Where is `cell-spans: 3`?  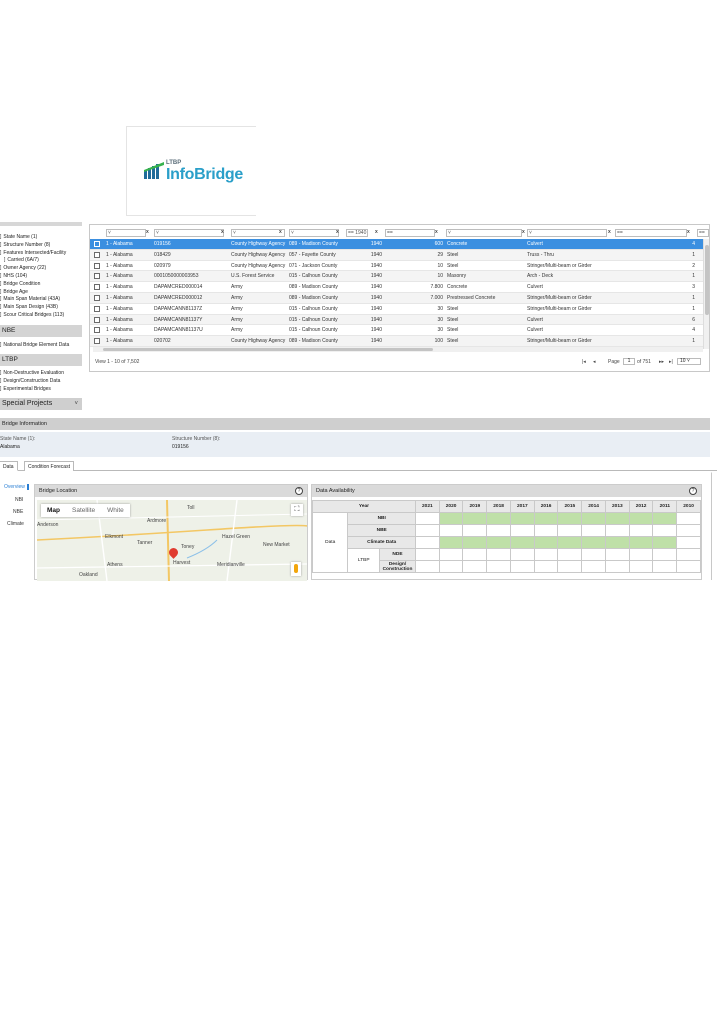 cell-spans: 3 is located at coordinates (693, 287).